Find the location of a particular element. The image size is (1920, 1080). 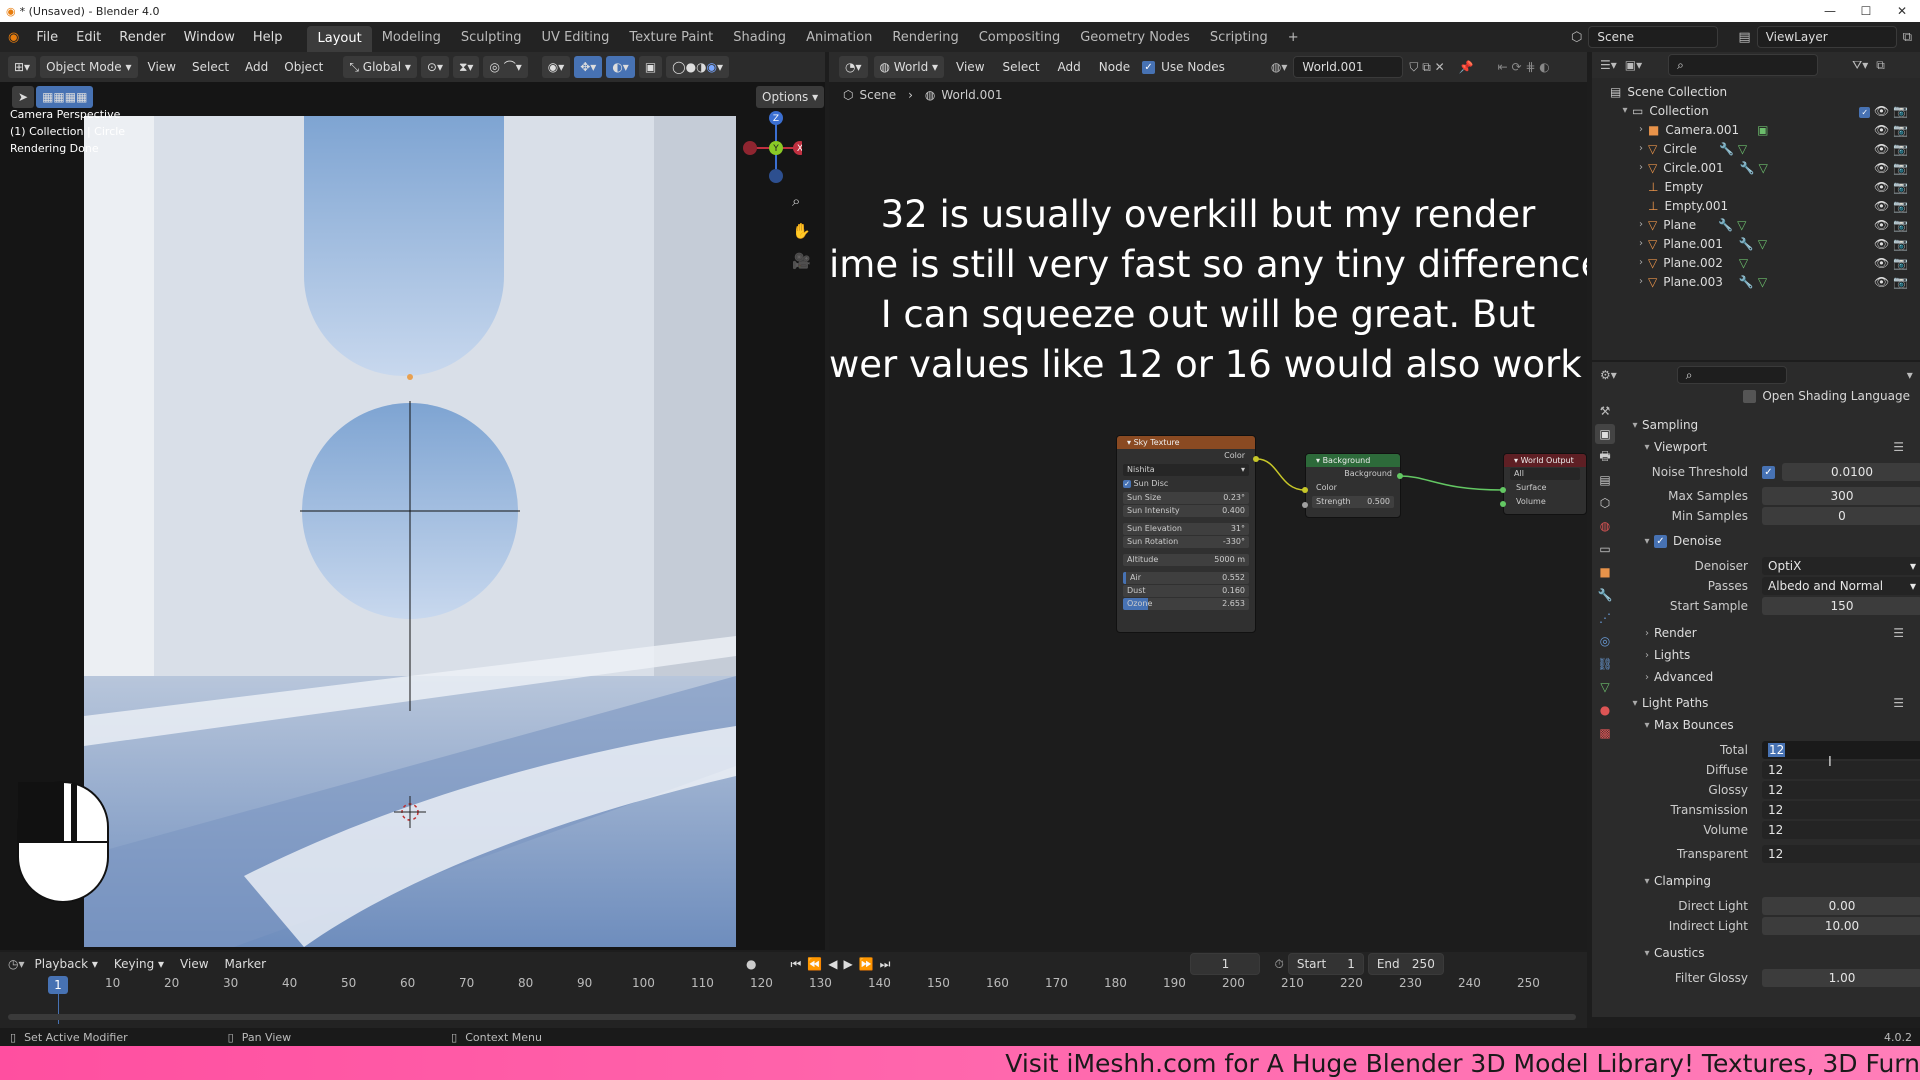

node-menu-add: Add is located at coordinates (1069, 67).